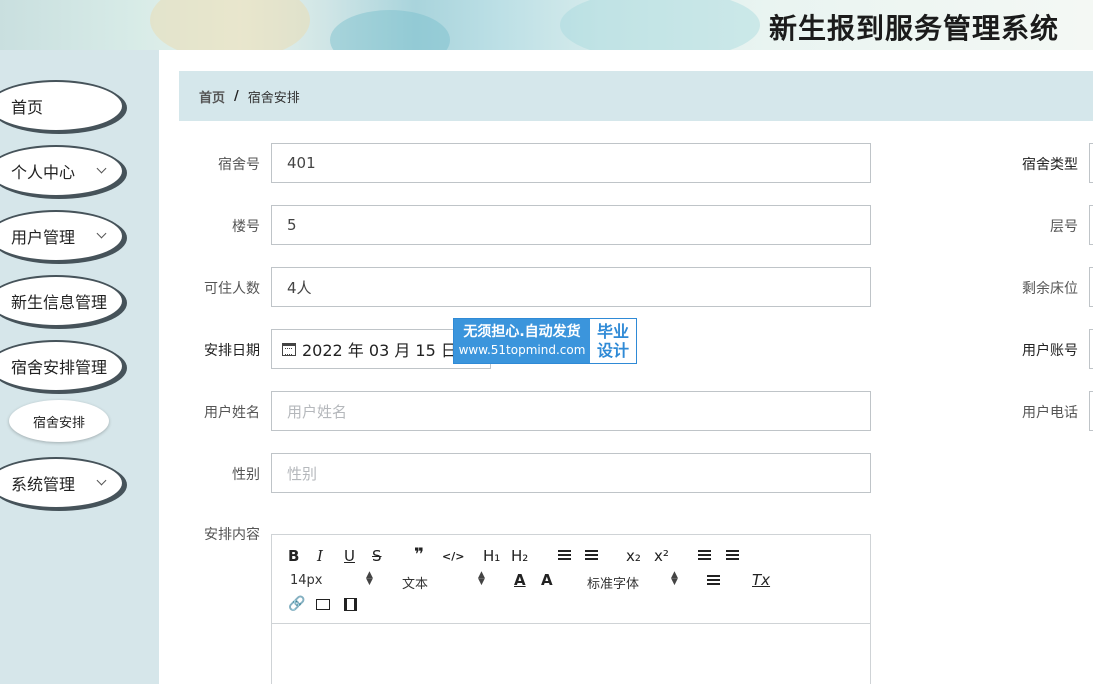 Image resolution: width=1093 pixels, height=684 pixels. I want to click on sidebar-item-label: 个人中心, so click(43, 172).